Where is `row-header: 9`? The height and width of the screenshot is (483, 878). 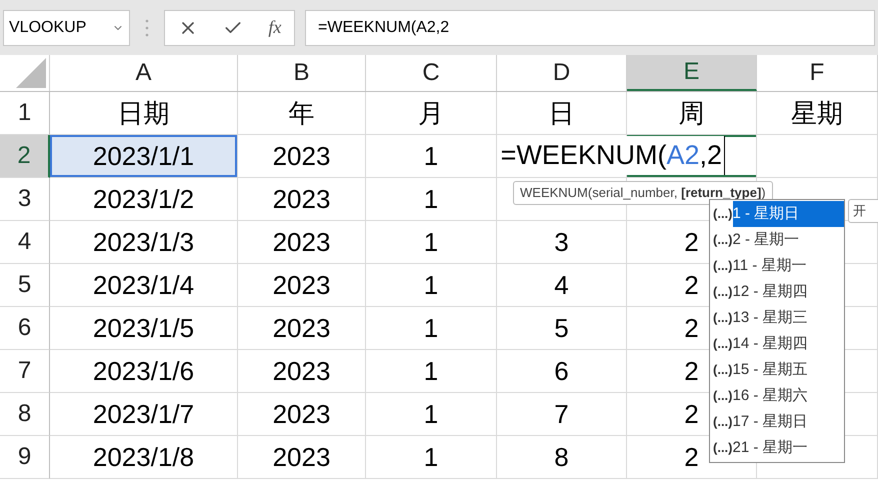 row-header: 9 is located at coordinates (25, 457).